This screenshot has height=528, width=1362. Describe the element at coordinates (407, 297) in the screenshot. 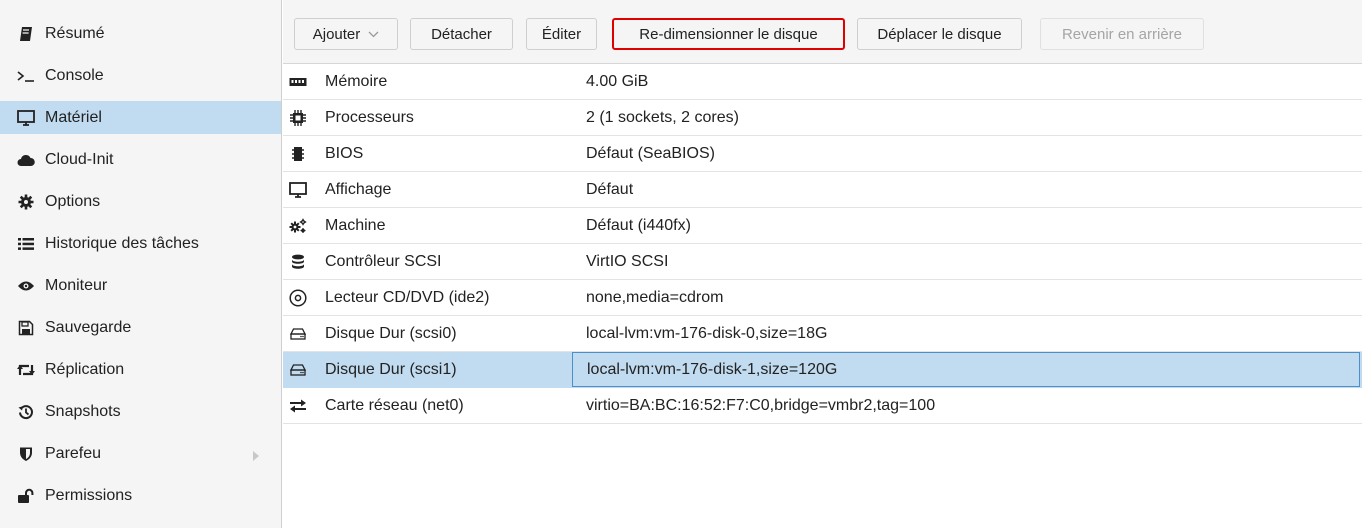

I see `row-key: Lecteur CD/DVD (ide2)` at that location.